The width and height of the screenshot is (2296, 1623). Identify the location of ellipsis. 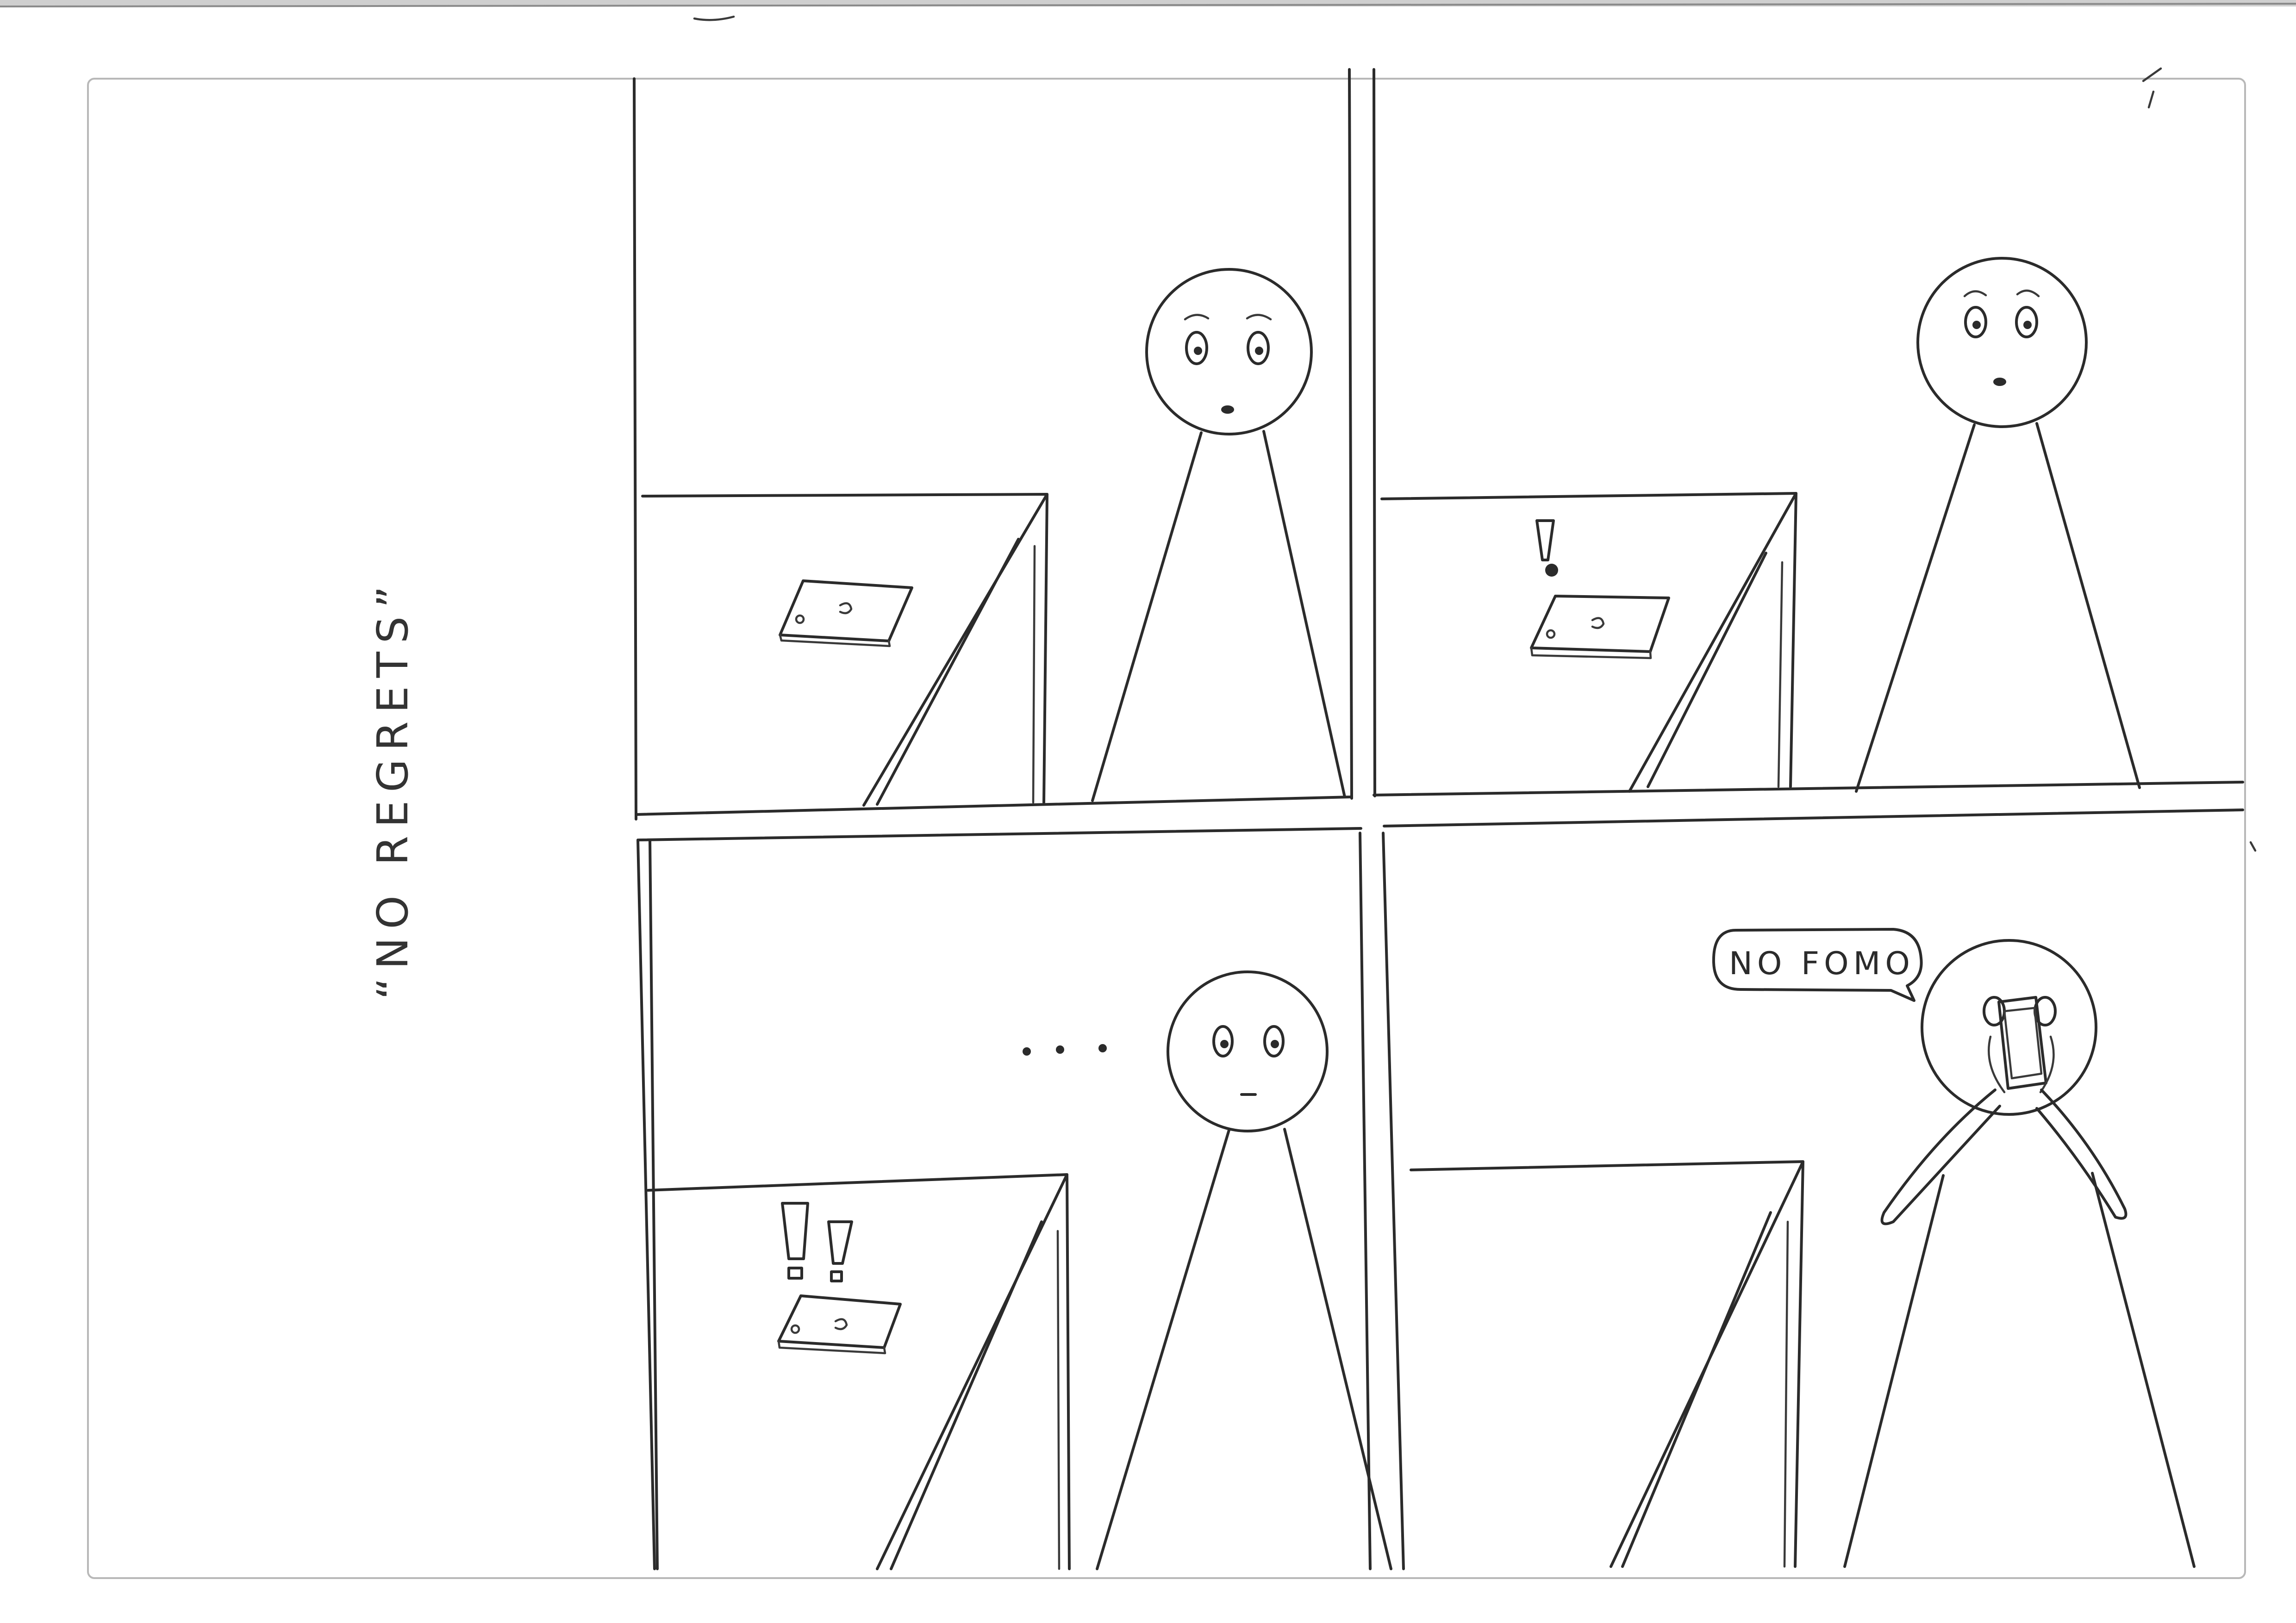
(1065, 1050).